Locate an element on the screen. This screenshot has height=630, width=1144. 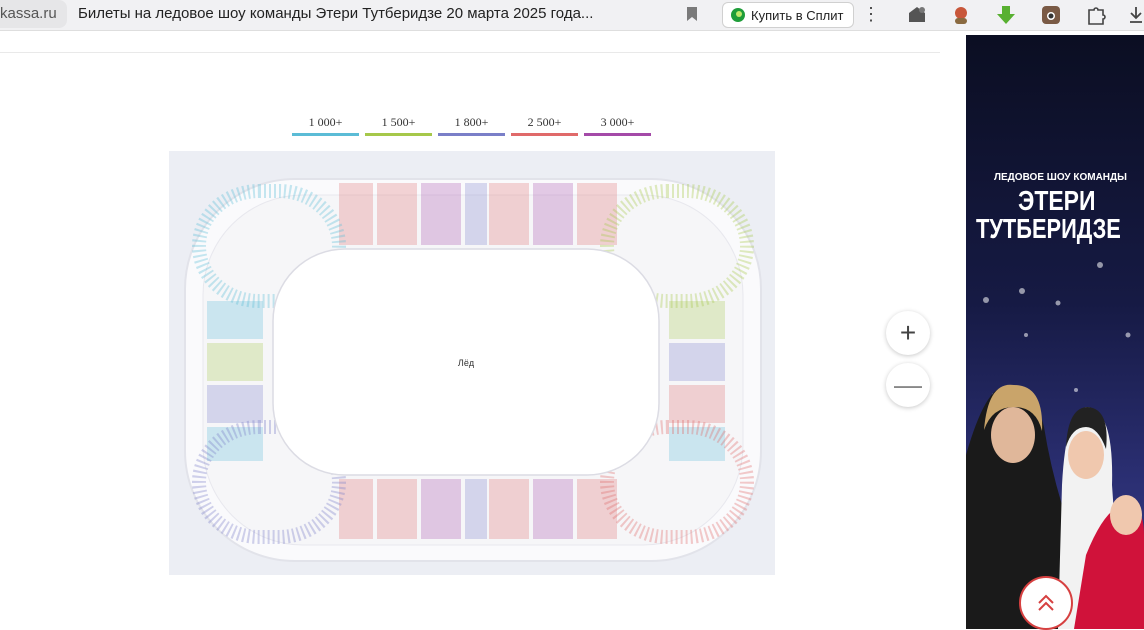
price-legend: 1 000+ 1 500+ 1 800+ 2 500+ 3 000+ is located at coordinates (471, 125).